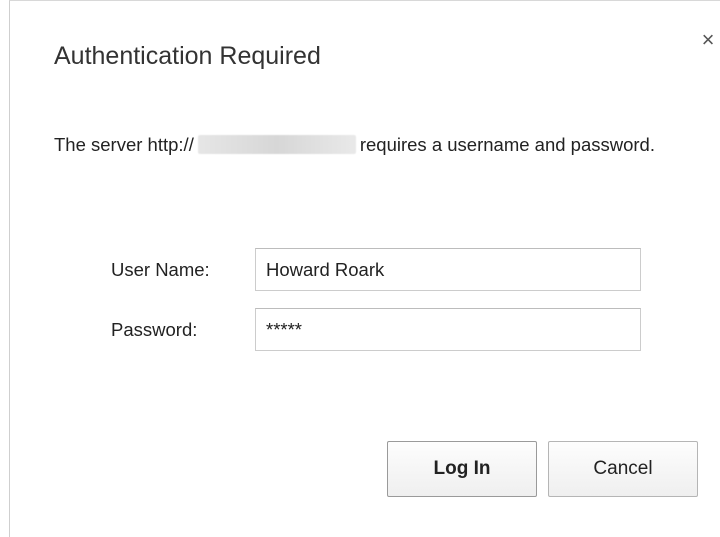 The height and width of the screenshot is (537, 720). I want to click on password-label: Password:, so click(154, 329).